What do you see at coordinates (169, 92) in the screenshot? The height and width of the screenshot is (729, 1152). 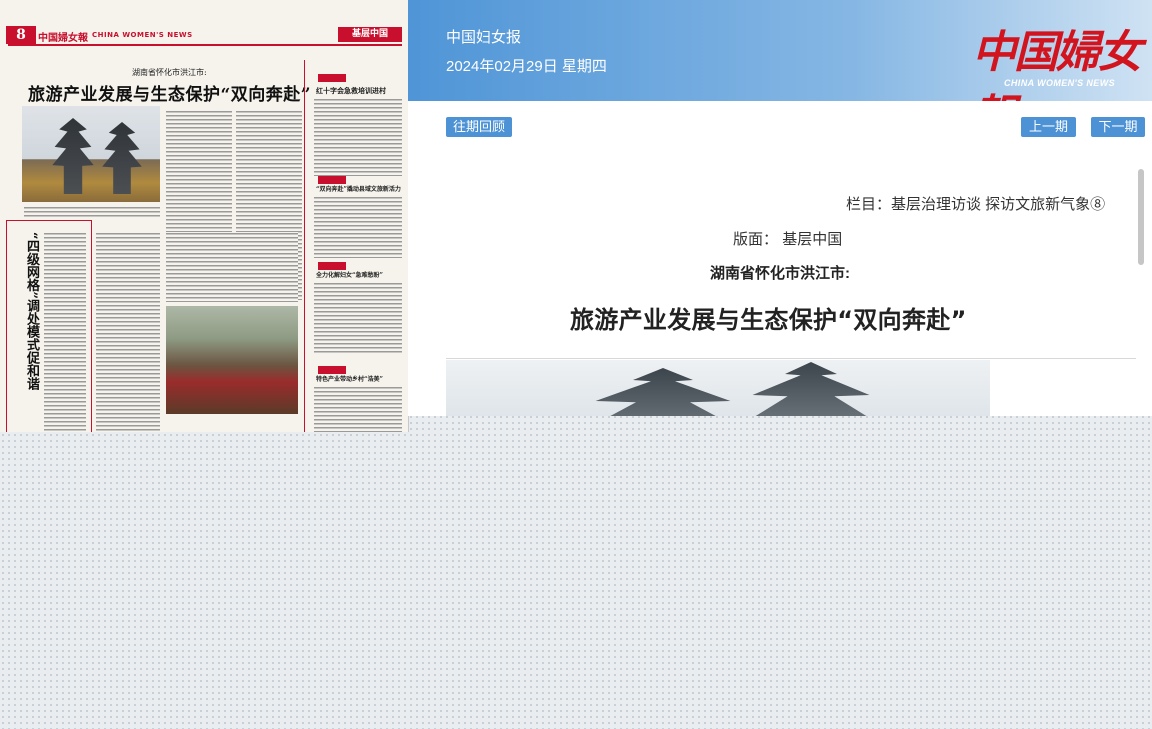 I see `page-headline: 旅游产业发展与生态保护“双向奔赴”` at bounding box center [169, 92].